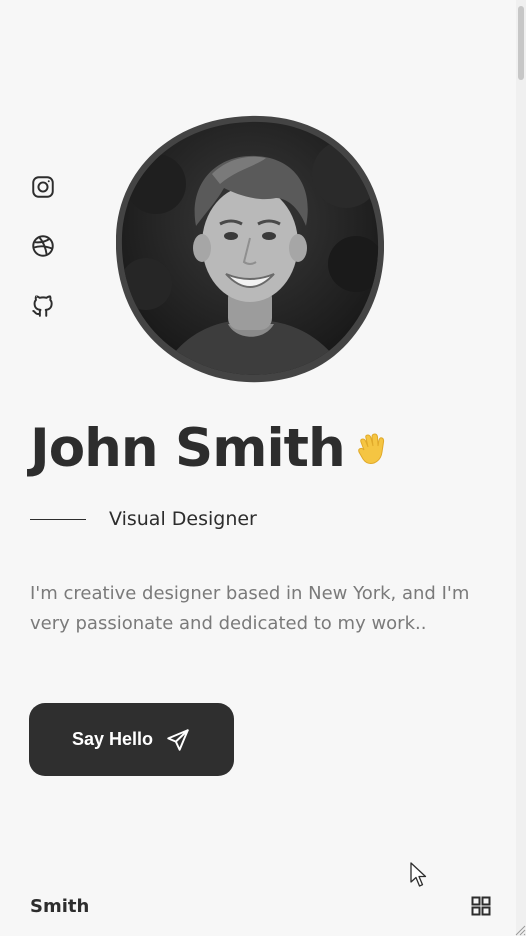  What do you see at coordinates (521, 468) in the screenshot?
I see `scrollbar` at bounding box center [521, 468].